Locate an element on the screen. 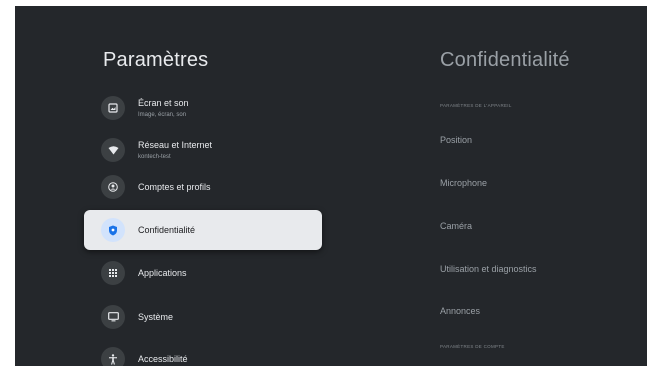 The width and height of the screenshot is (662, 366). display-icon is located at coordinates (113, 108).